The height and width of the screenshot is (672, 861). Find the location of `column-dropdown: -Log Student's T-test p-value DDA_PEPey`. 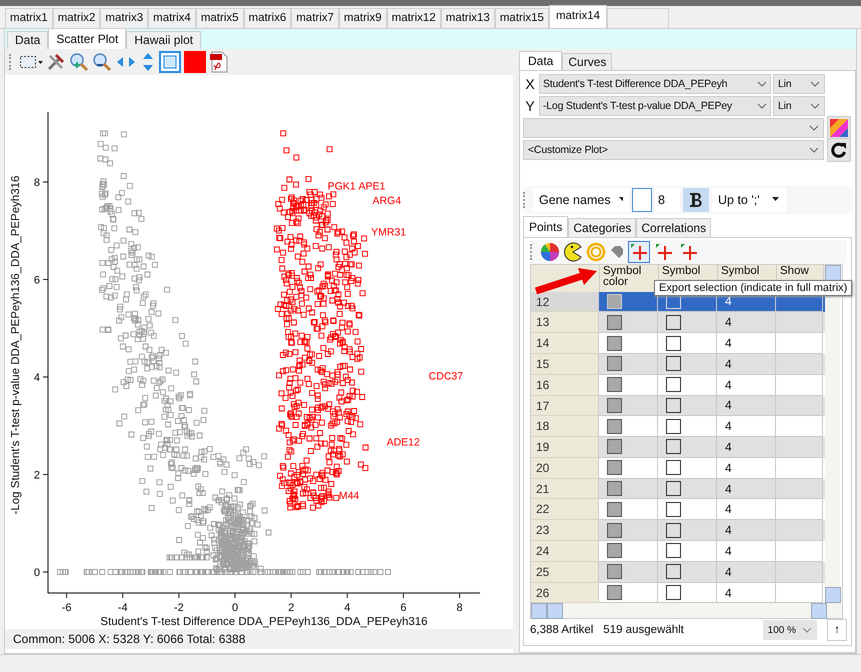

column-dropdown: -Log Student's T-test p-value DDA_PEPey is located at coordinates (655, 106).